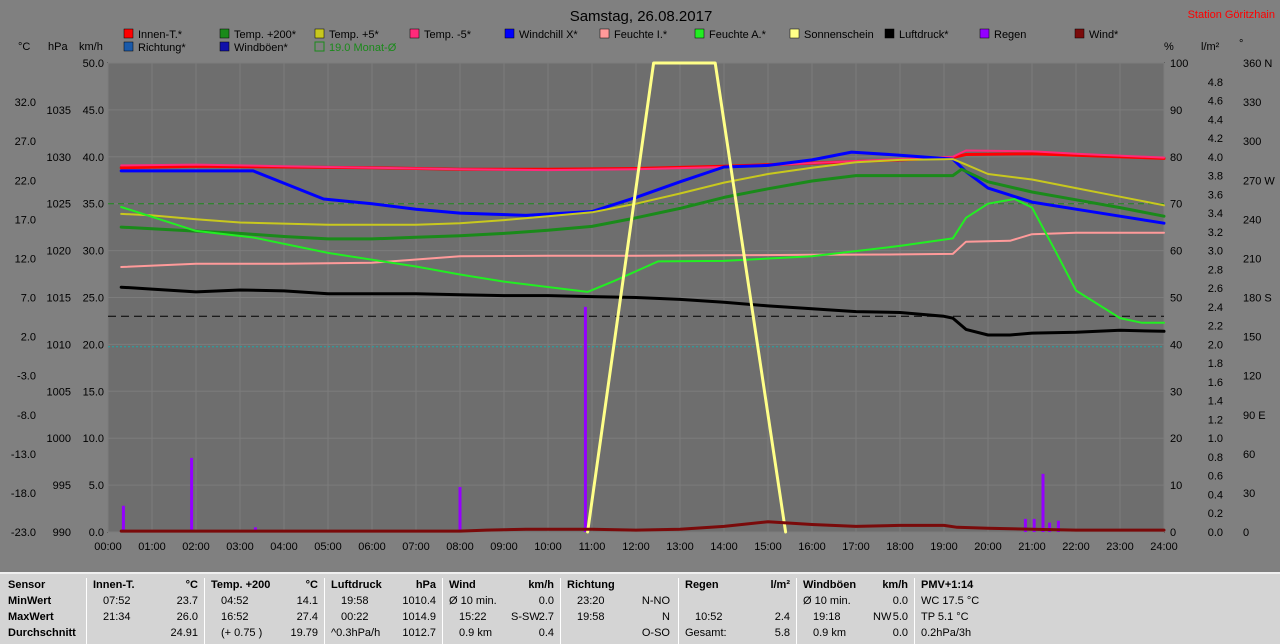 Image resolution: width=1280 pixels, height=644 pixels. Describe the element at coordinates (25, 220) in the screenshot. I see `celsius-tick-label: 17.0` at that location.